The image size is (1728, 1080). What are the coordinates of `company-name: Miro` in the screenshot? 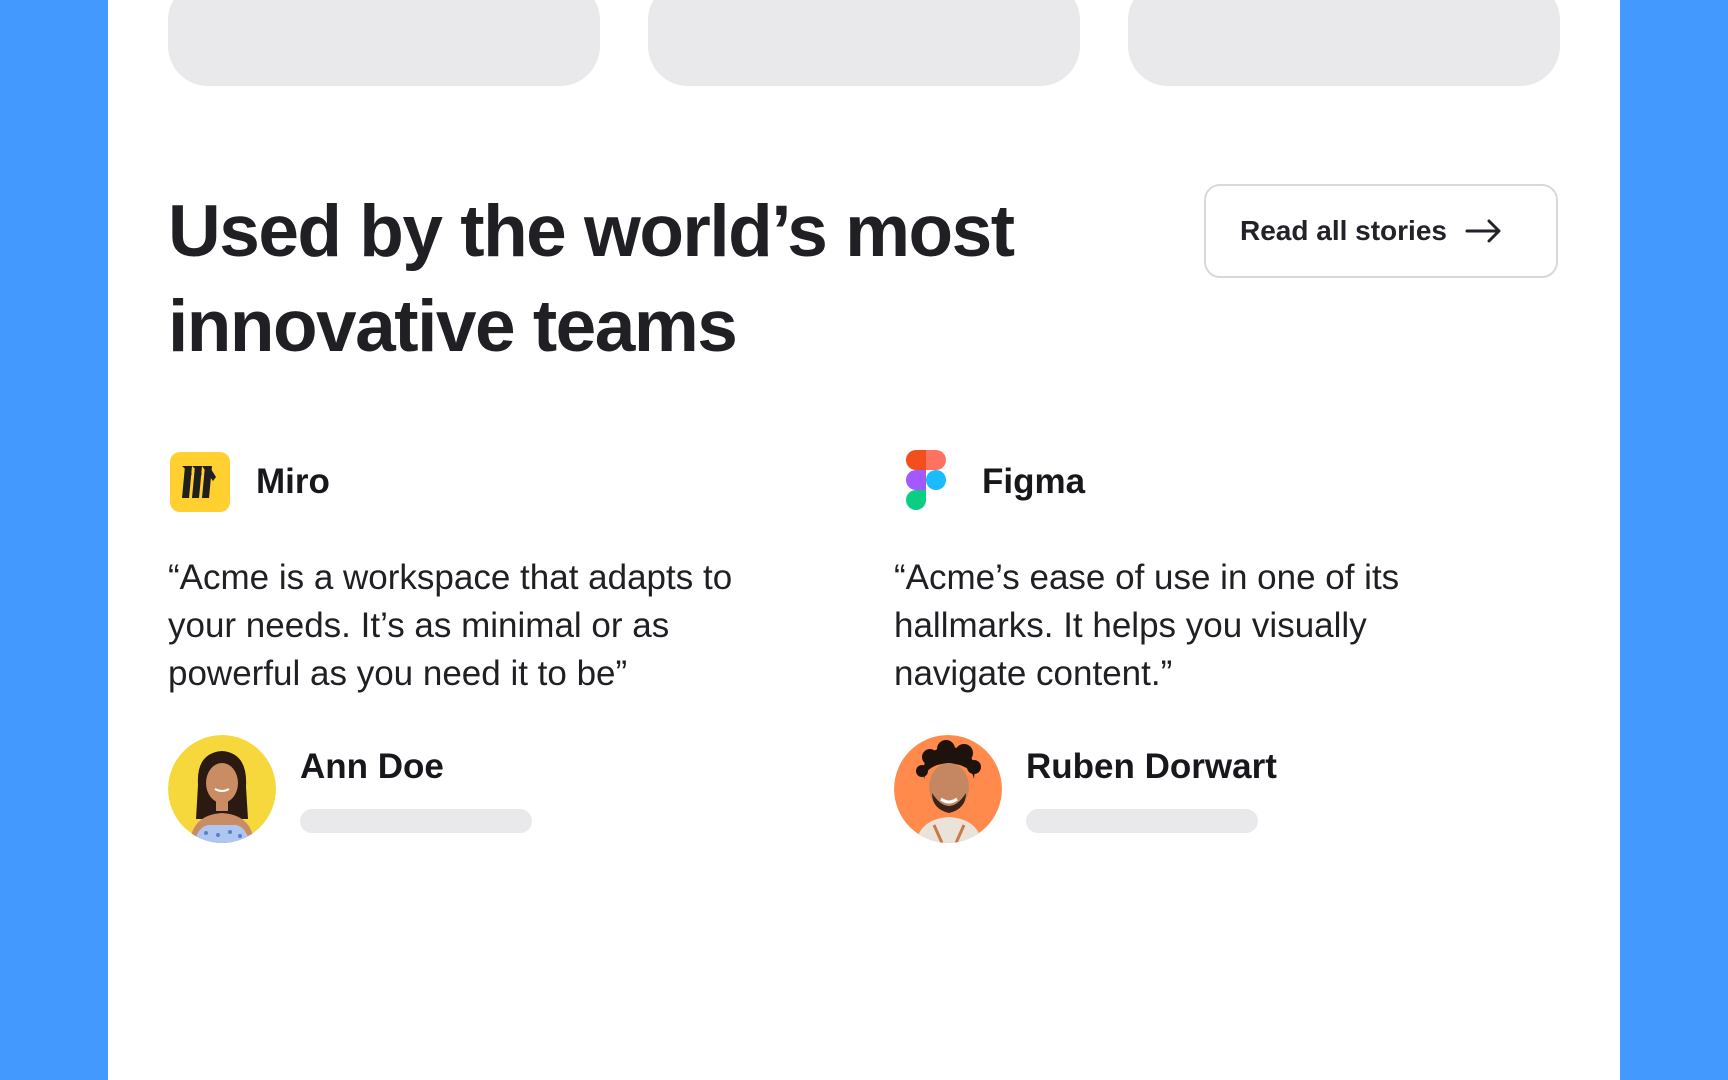 It's located at (293, 481).